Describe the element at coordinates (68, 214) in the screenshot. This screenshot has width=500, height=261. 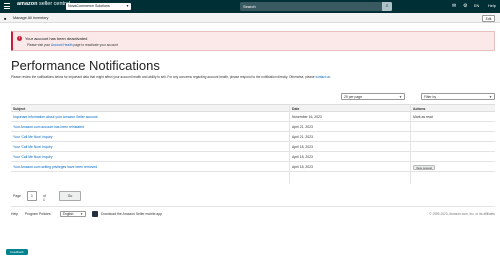
I see `footer-language-value: English` at that location.